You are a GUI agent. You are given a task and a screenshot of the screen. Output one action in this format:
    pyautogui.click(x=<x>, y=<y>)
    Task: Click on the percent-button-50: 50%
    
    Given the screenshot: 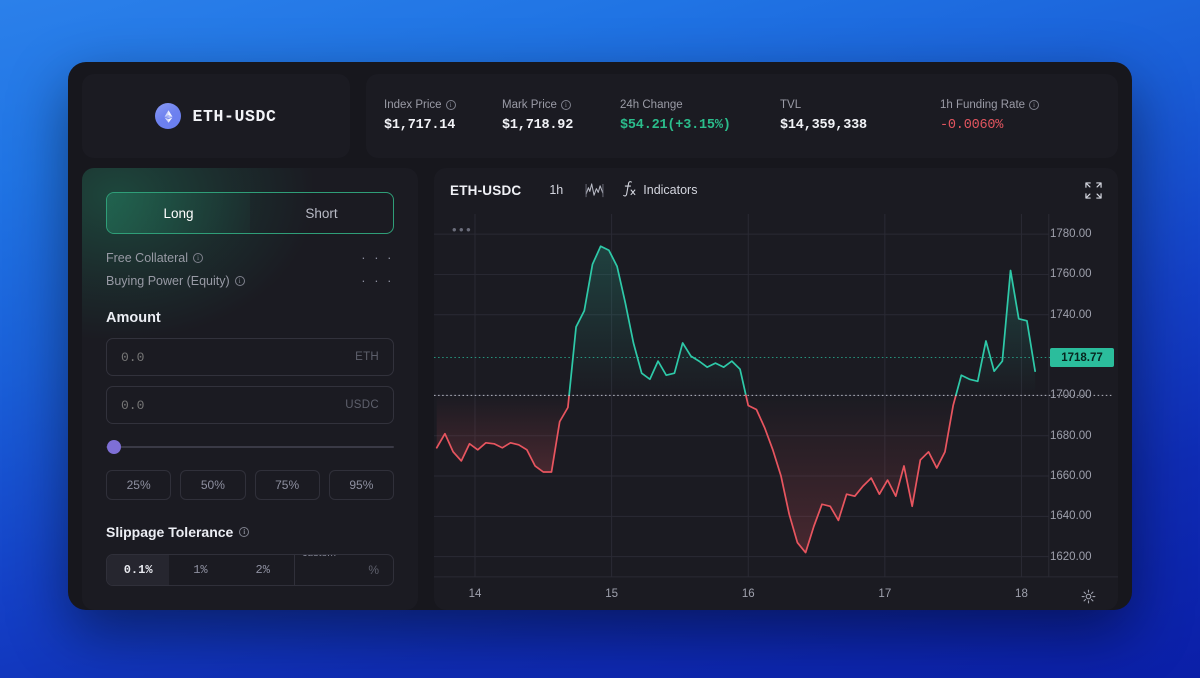 What is the action you would take?
    pyautogui.click(x=213, y=485)
    